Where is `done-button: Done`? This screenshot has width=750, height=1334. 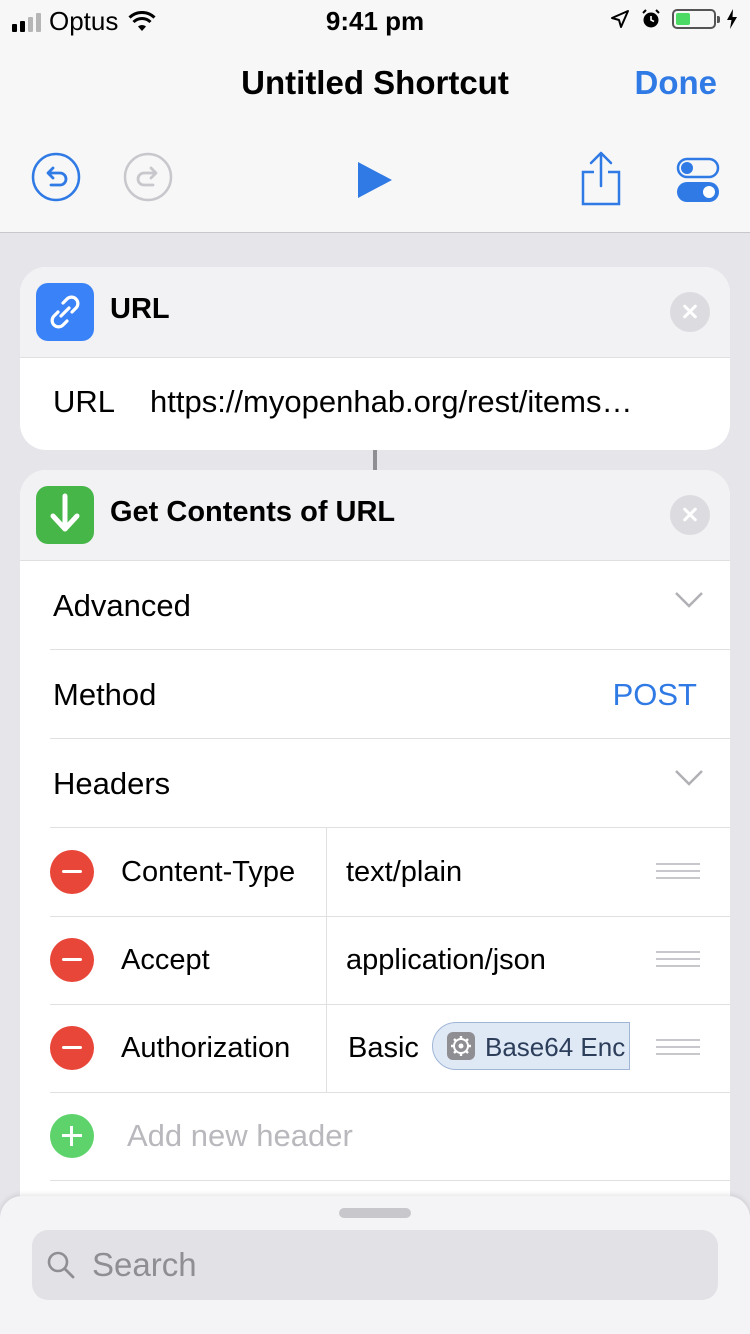
done-button: Done is located at coordinates (676, 83).